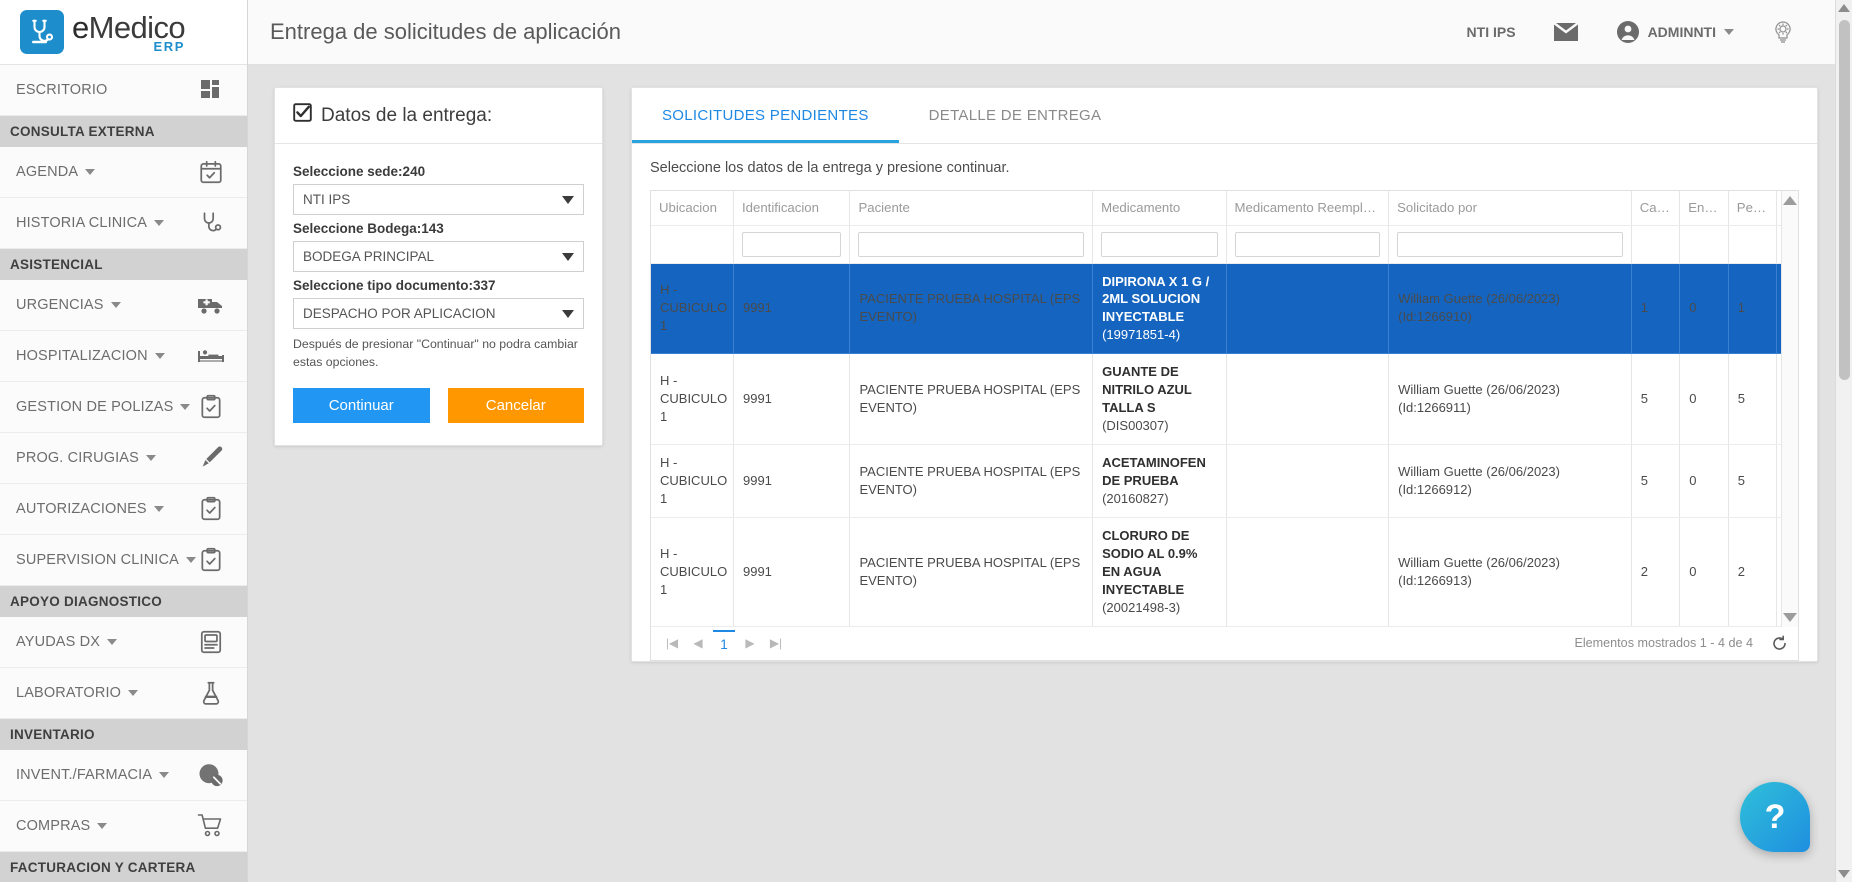 The image size is (1852, 882). I want to click on filter-input-paciente, so click(971, 244).